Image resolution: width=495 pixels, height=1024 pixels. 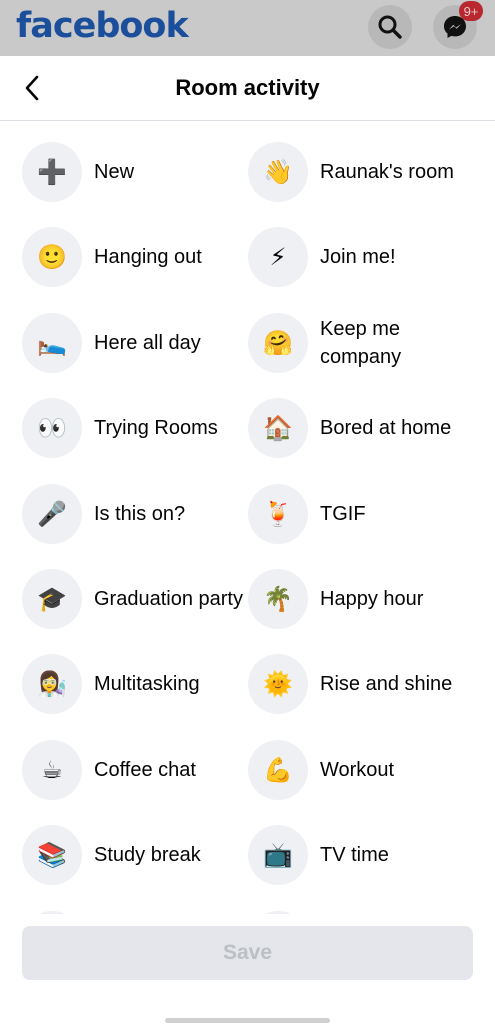 What do you see at coordinates (278, 257) in the screenshot?
I see `activity-emoji-icon: ⚡` at bounding box center [278, 257].